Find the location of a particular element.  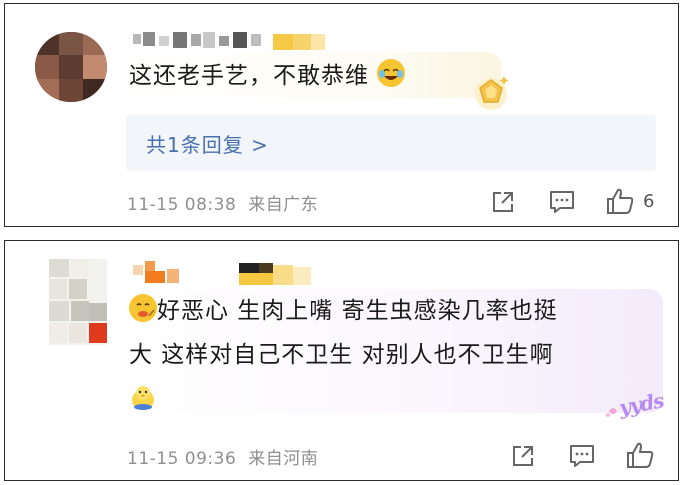

comment-text: 这还老手艺，不敢恭维 is located at coordinates (267, 76).